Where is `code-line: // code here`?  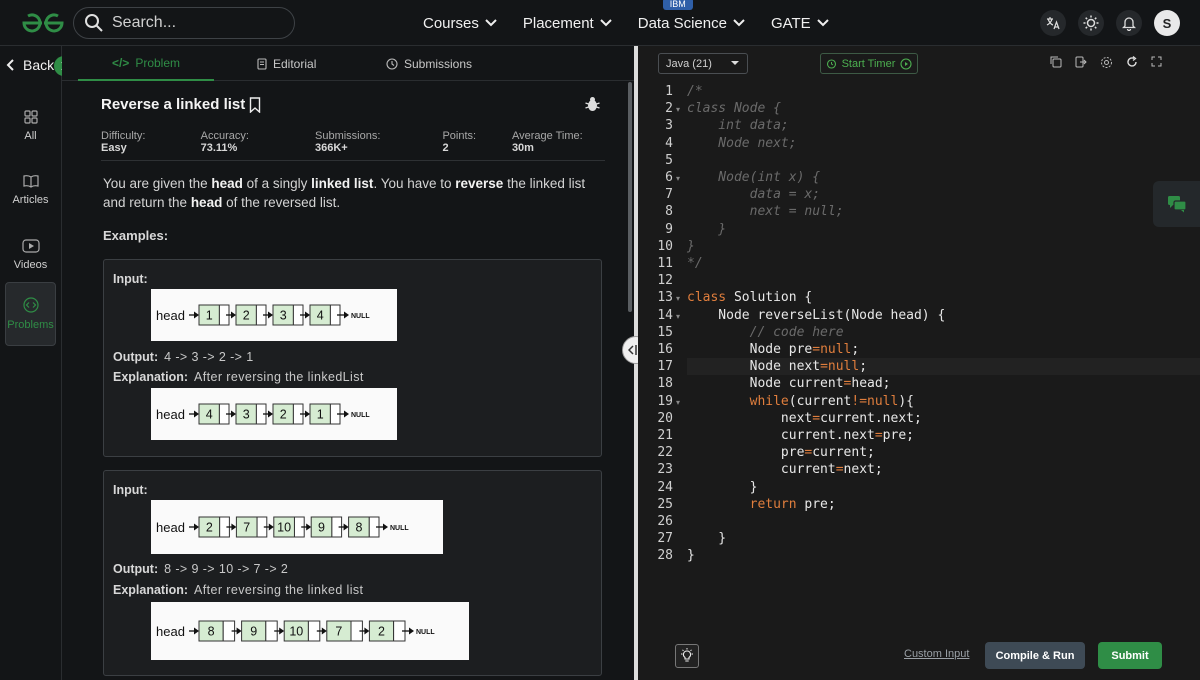 code-line: // code here is located at coordinates (943, 332).